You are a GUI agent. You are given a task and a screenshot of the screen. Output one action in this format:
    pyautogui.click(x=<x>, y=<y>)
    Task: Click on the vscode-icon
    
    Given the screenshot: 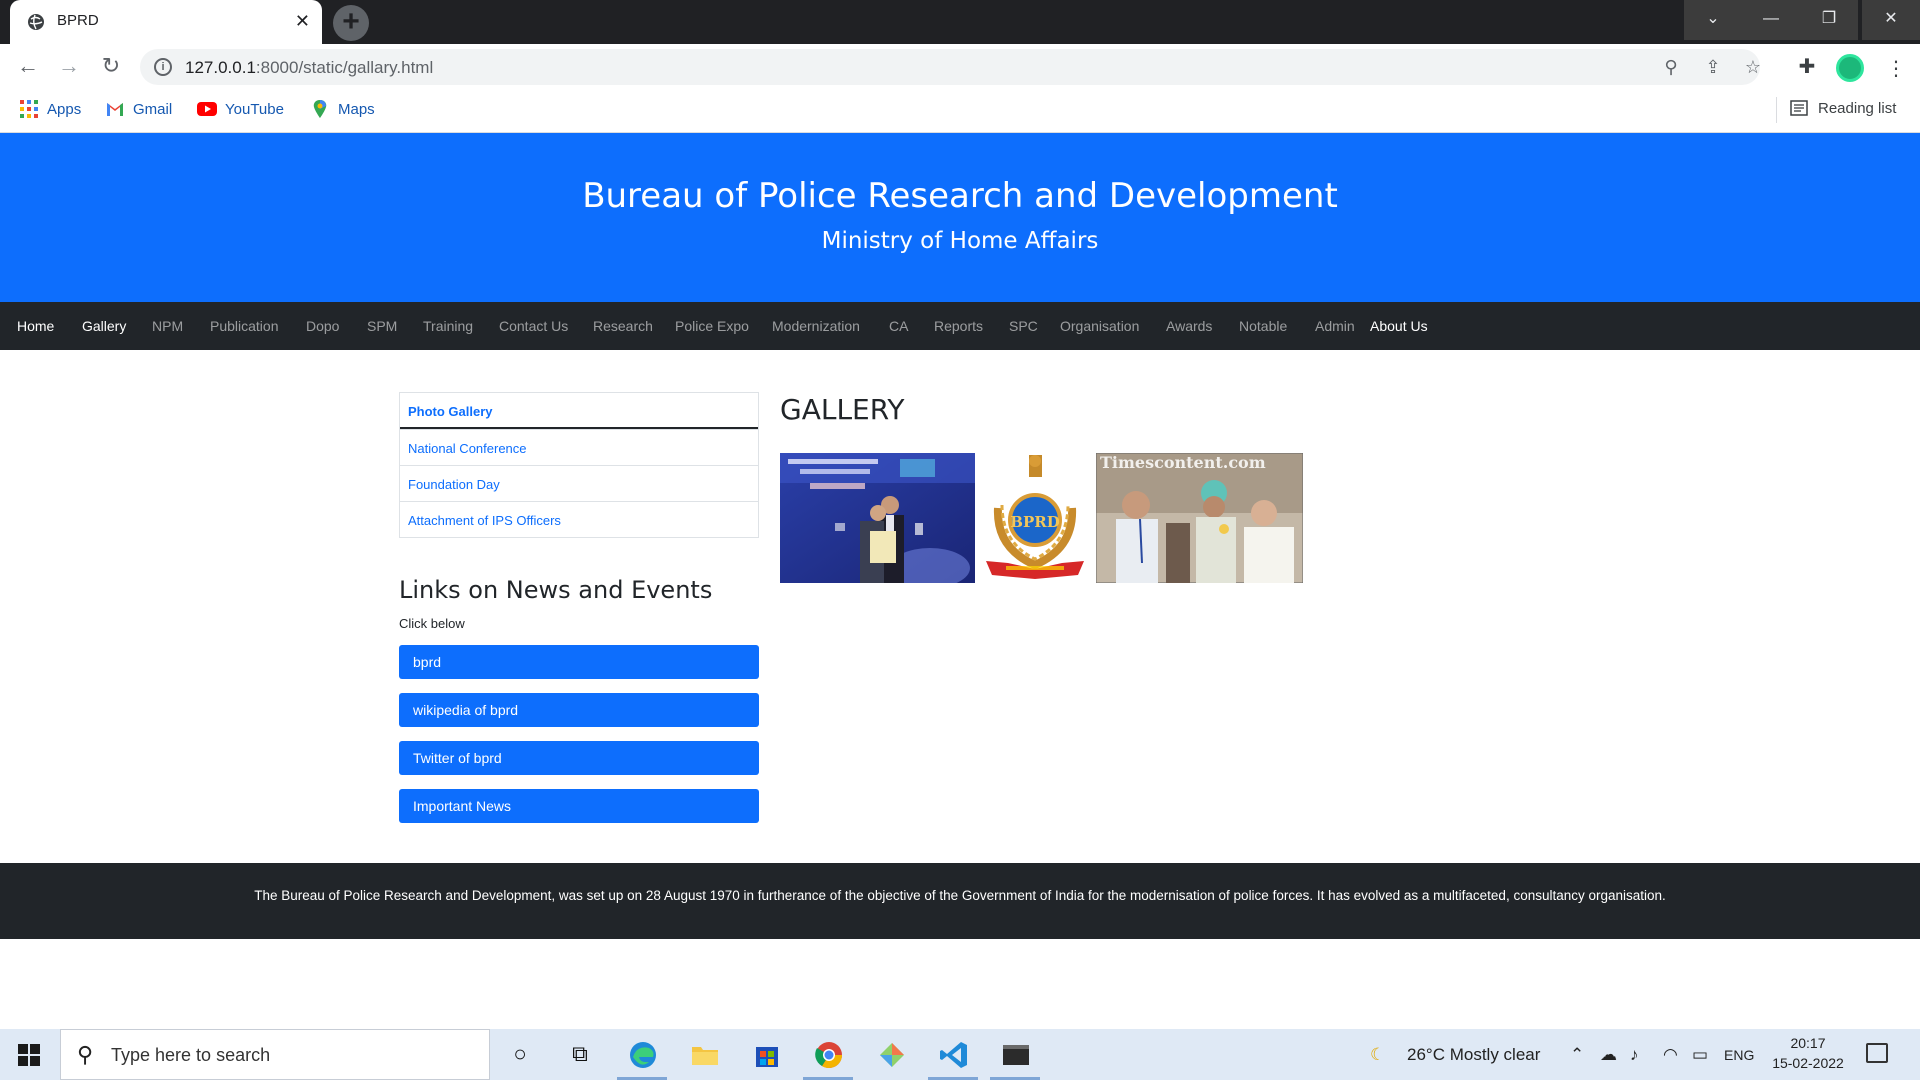 What is the action you would take?
    pyautogui.click(x=954, y=1055)
    